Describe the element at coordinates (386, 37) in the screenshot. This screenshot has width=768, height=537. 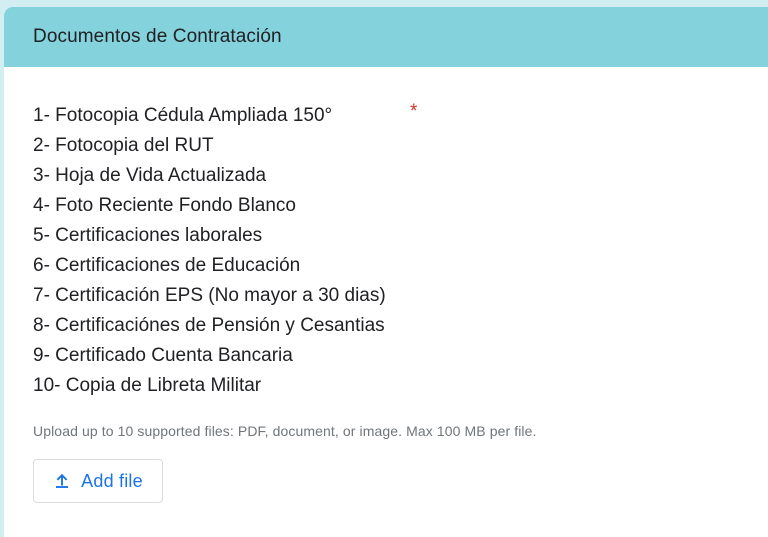
I see `section-header: Documentos de Contratación` at that location.